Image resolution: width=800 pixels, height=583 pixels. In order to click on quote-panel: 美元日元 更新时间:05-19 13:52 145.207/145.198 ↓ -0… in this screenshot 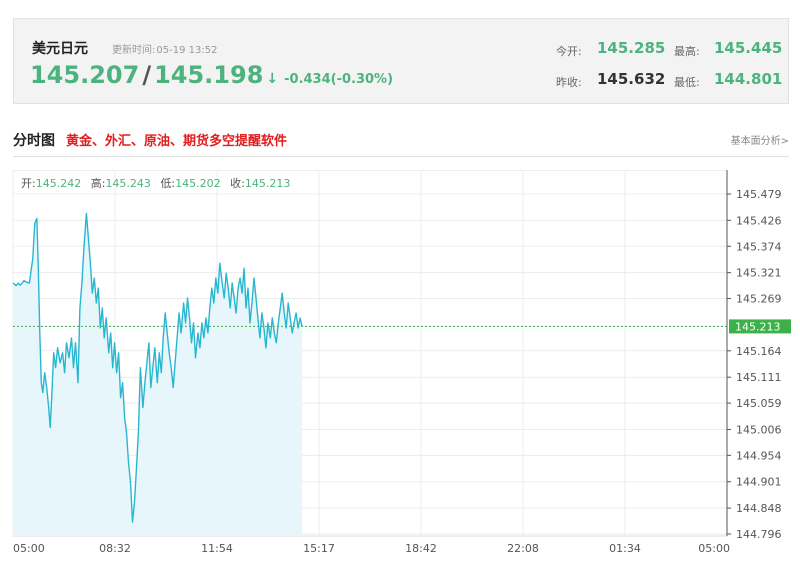, I will do `click(401, 61)`.